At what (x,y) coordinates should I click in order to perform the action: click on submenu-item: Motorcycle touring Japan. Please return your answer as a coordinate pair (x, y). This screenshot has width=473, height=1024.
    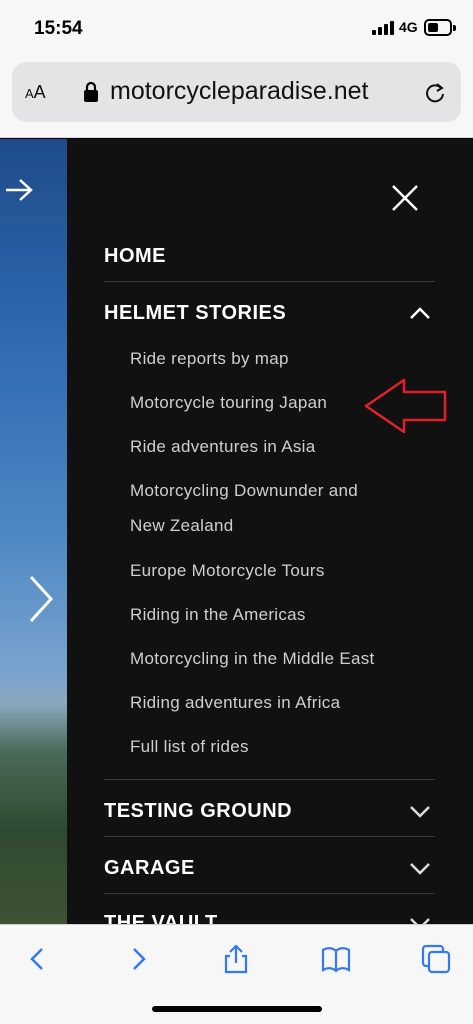
    Looking at the image, I should click on (228, 403).